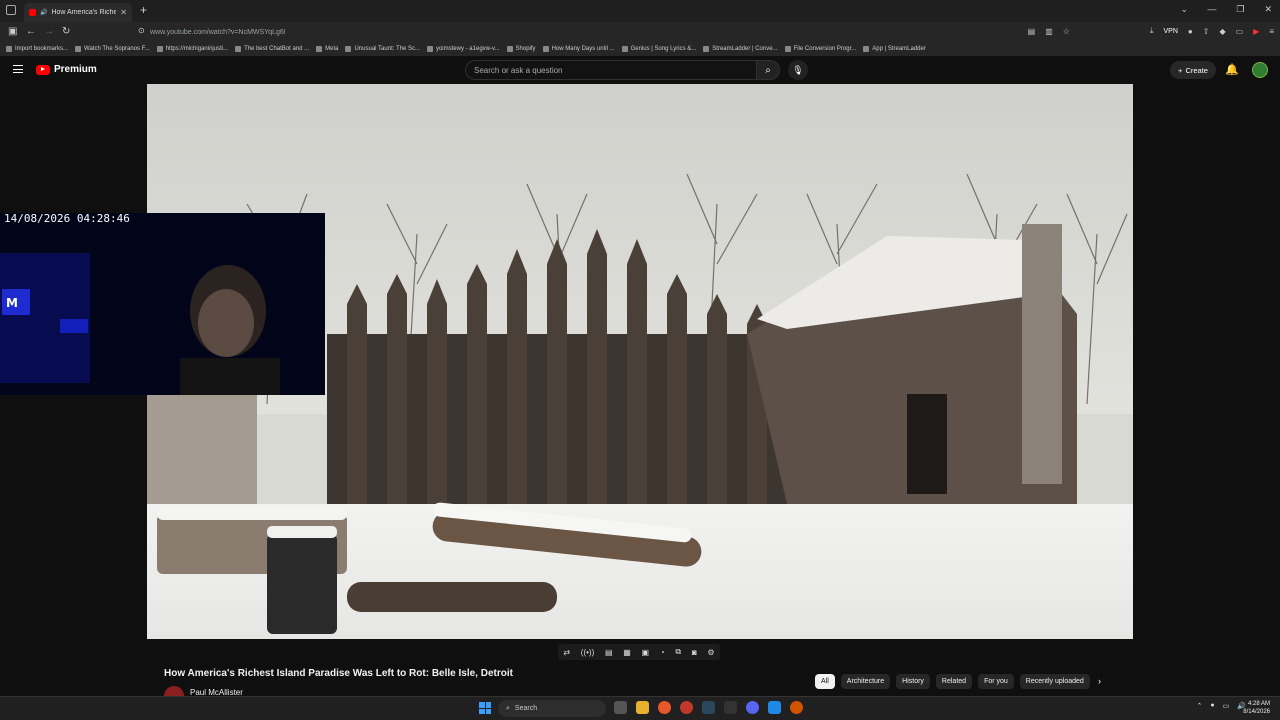 Image resolution: width=1280 pixels, height=720 pixels. I want to click on settings-gear-icon: ⚙, so click(710, 652).